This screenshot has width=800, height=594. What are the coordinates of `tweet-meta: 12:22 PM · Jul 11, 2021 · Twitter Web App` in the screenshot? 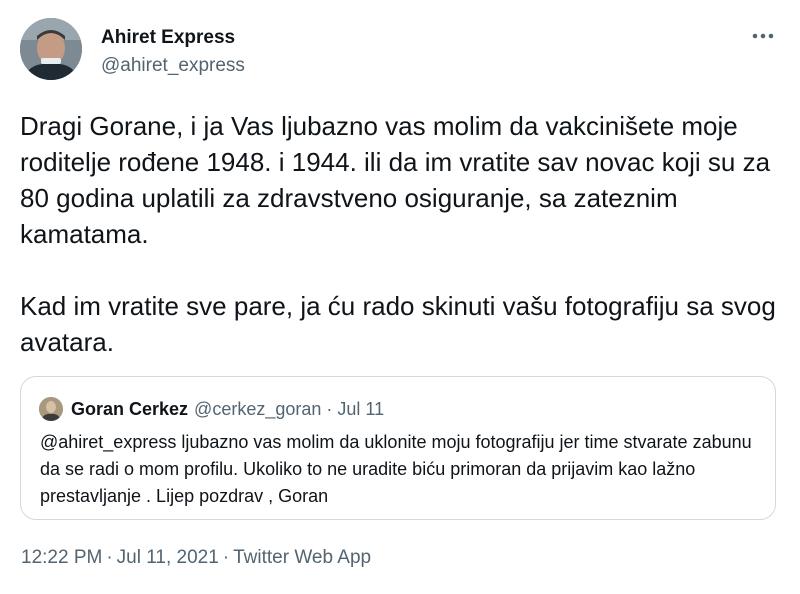 It's located at (196, 558).